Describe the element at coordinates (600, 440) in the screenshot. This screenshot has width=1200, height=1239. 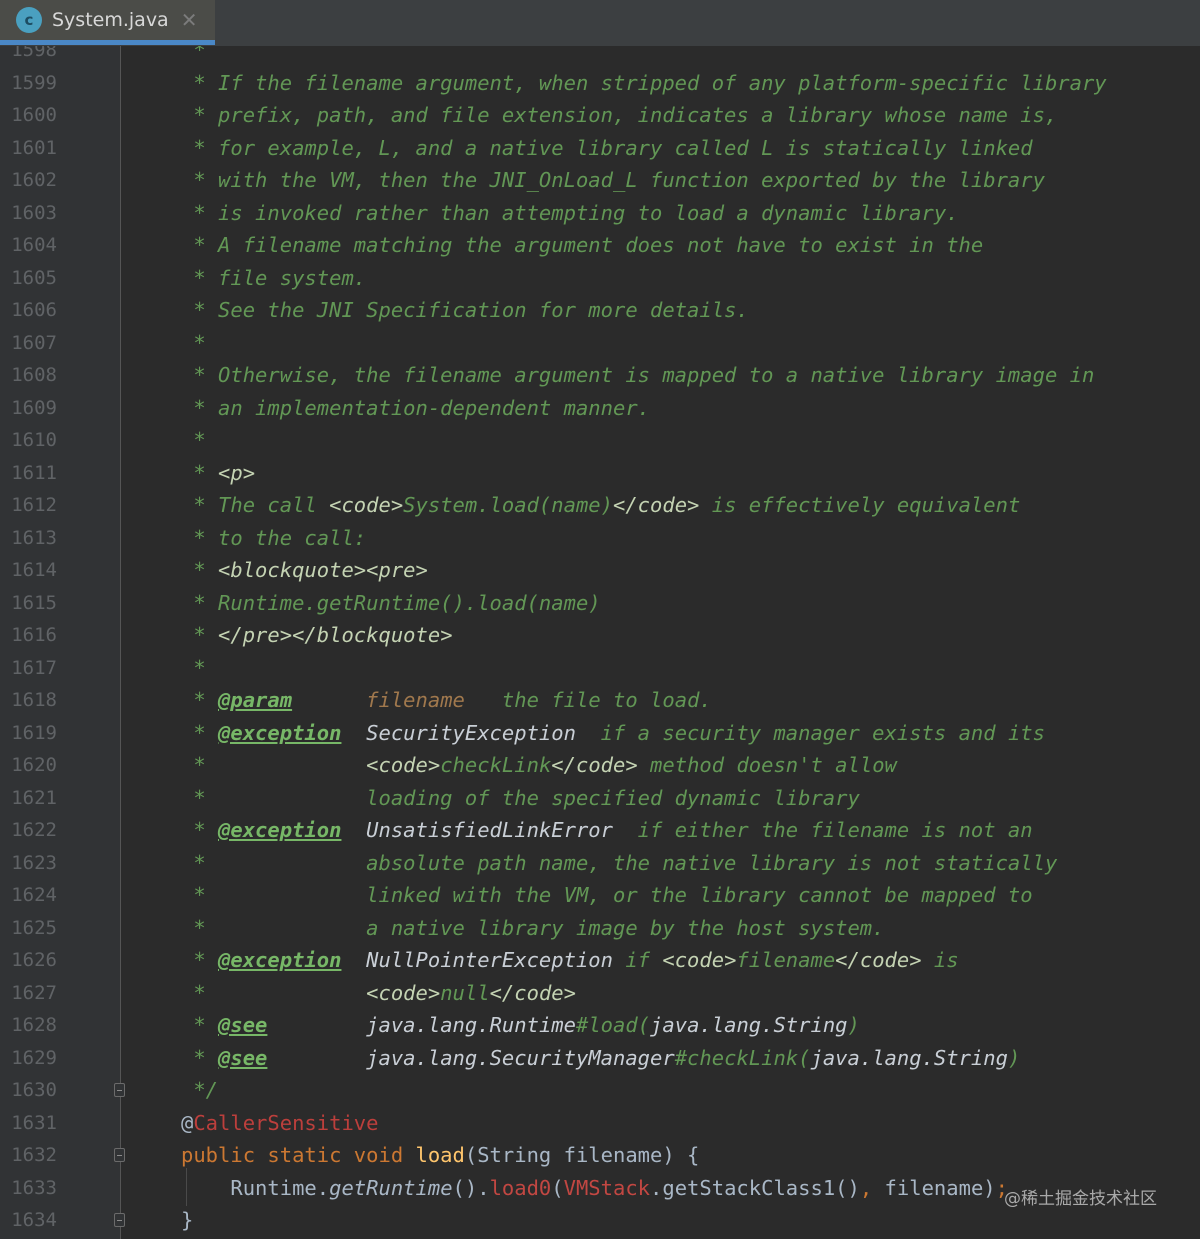
I see `code-line: 1610 *` at that location.